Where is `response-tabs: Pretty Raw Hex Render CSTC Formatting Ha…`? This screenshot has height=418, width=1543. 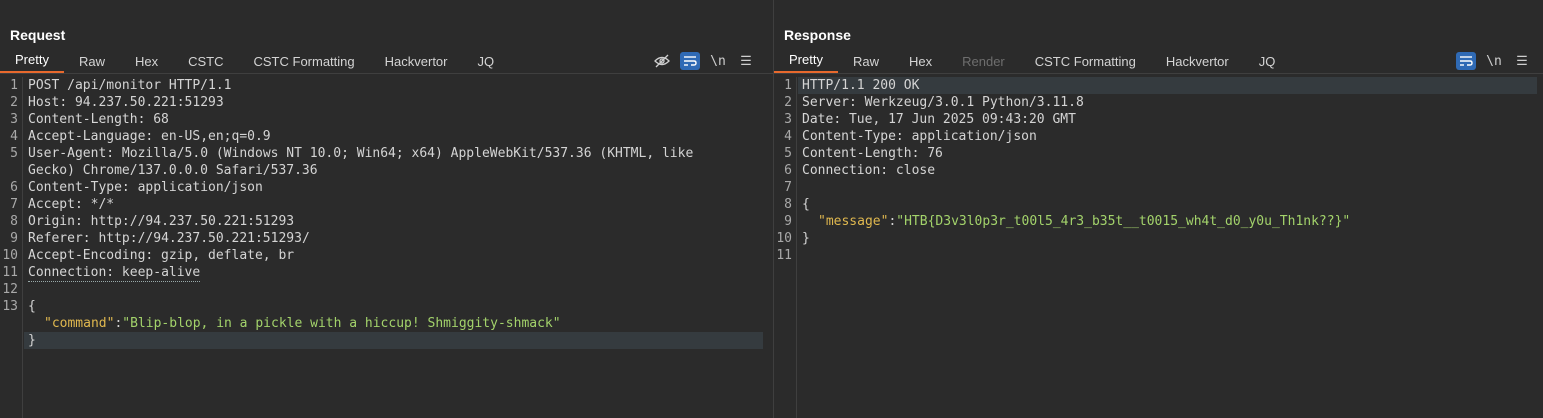 response-tabs: Pretty Raw Hex Render CSTC Formatting Ha… is located at coordinates (1158, 63).